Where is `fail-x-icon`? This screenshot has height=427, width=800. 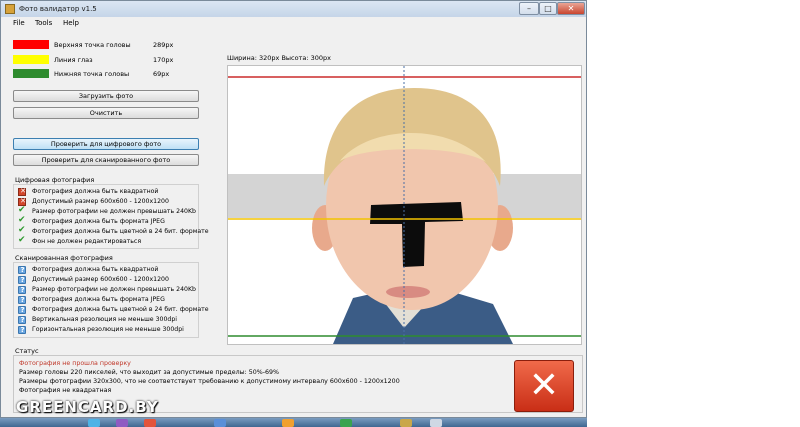 fail-x-icon is located at coordinates (544, 386).